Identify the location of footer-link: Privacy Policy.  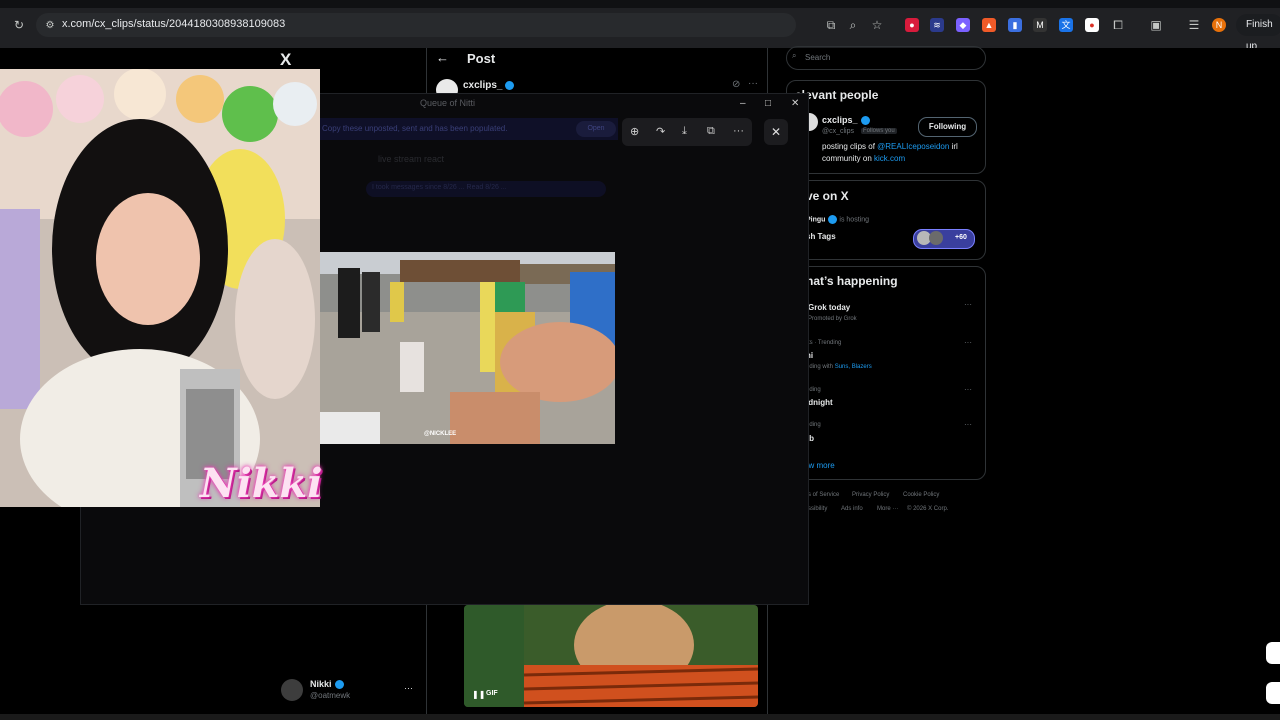
(870, 495).